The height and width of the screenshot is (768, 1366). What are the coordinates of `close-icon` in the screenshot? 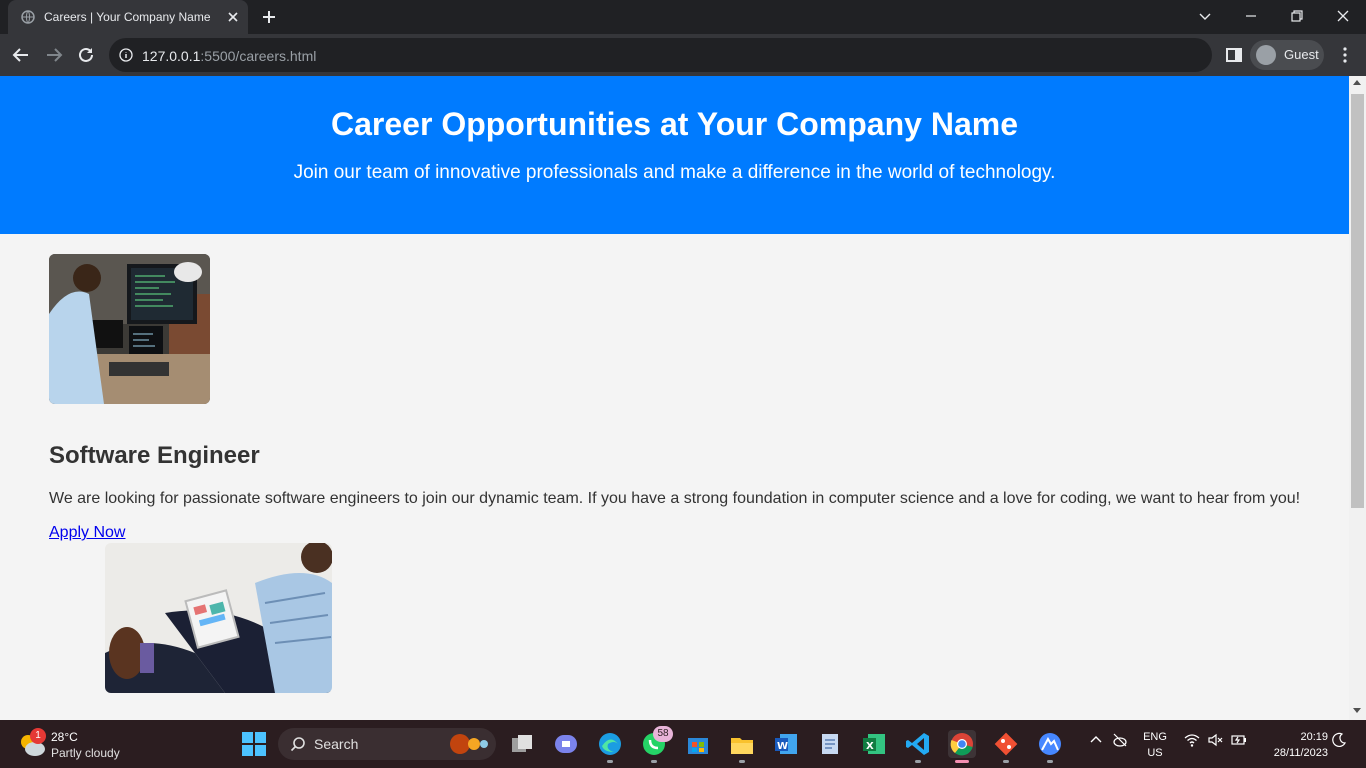 It's located at (233, 17).